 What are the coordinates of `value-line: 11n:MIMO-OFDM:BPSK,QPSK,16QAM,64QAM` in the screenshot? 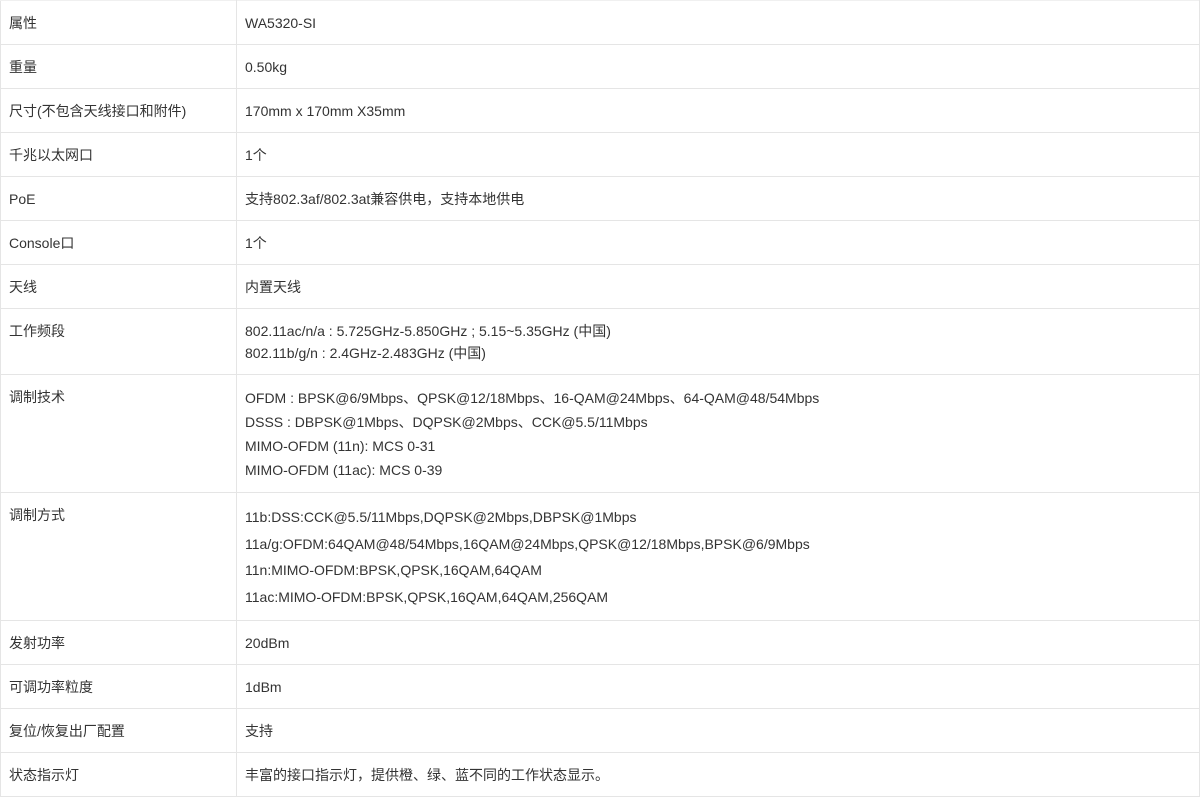 It's located at (393, 570).